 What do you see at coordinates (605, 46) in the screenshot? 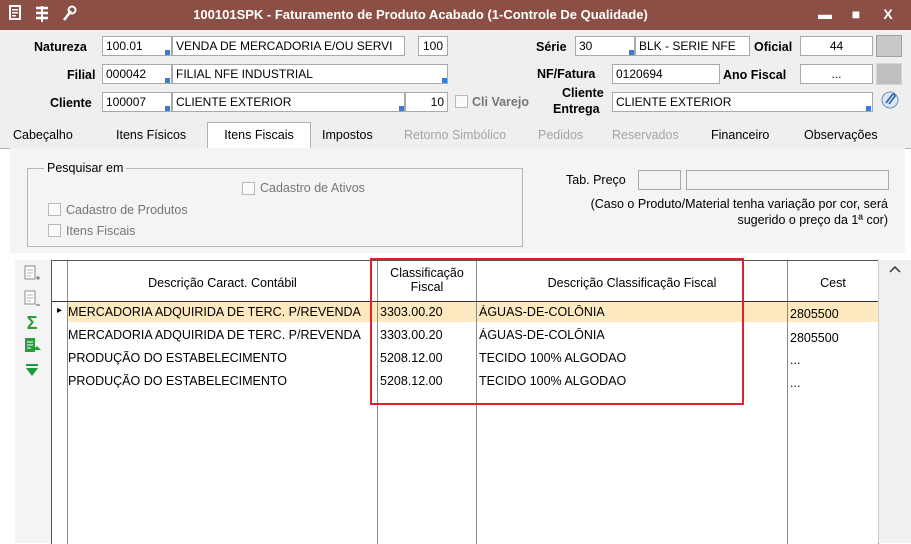
I see `serie-code-field: 30` at bounding box center [605, 46].